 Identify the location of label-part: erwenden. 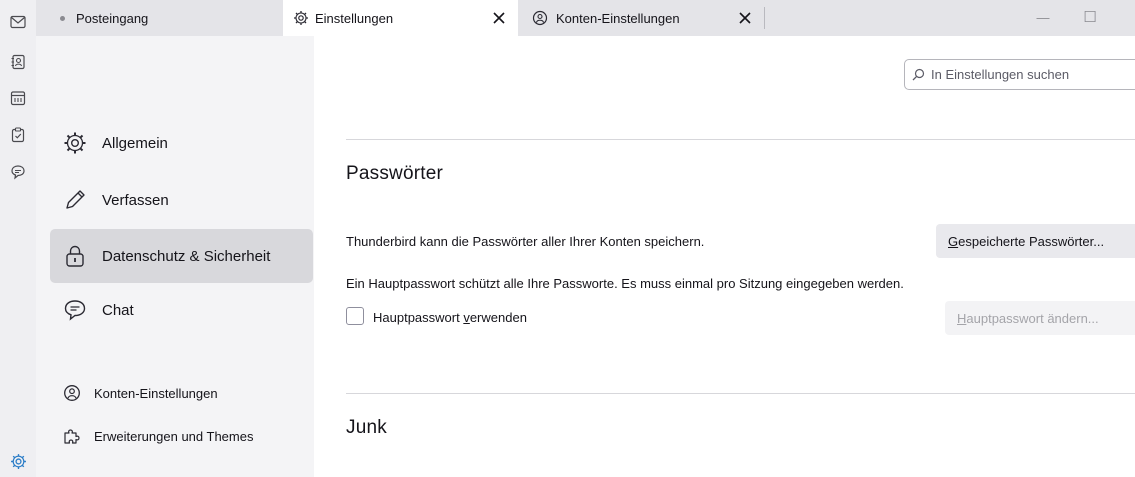
(498, 317).